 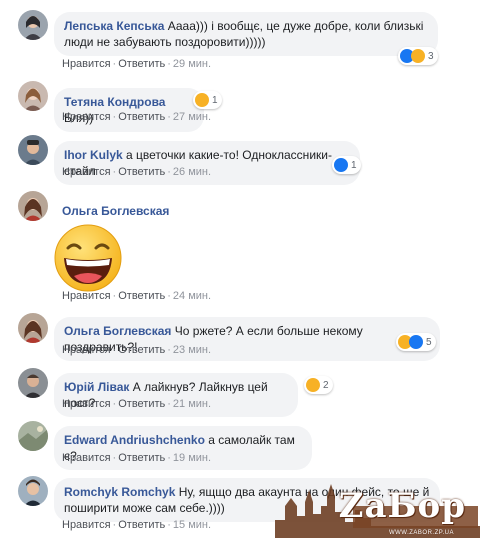 I want to click on comment-actions: Нравится · Ответить · 19 мин., so click(x=136, y=458).